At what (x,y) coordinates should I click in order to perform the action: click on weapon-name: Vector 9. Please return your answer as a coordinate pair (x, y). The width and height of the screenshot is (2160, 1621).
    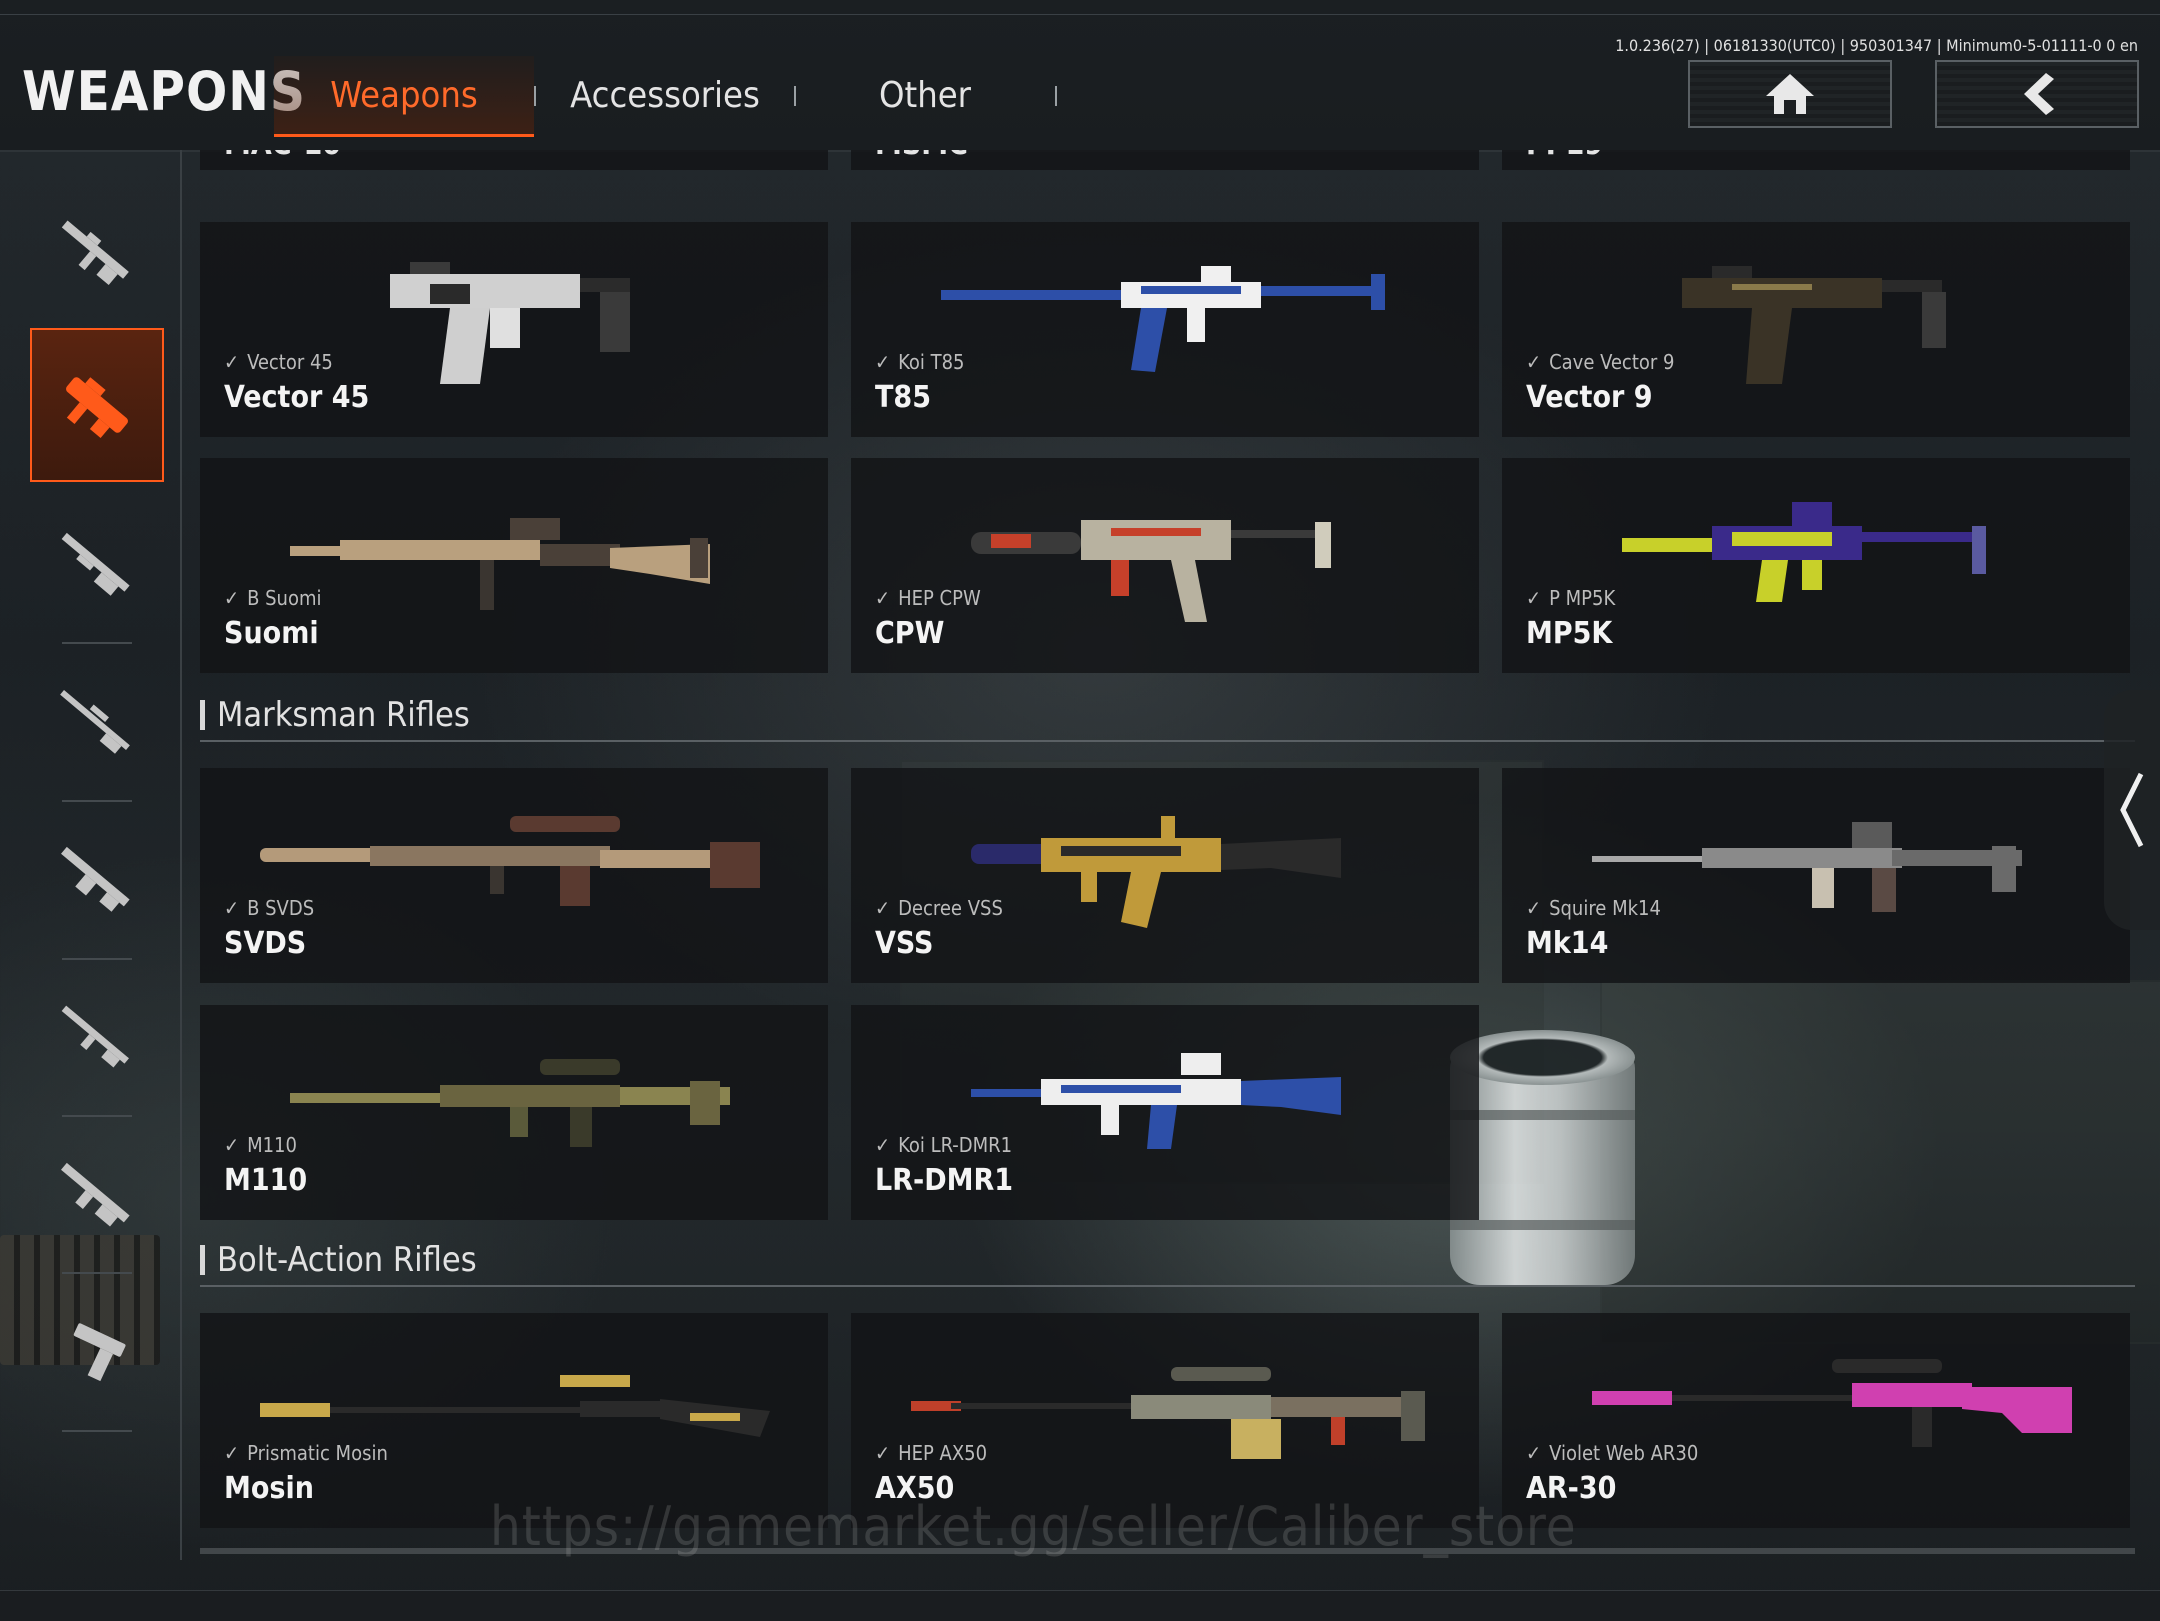
    Looking at the image, I should click on (1589, 397).